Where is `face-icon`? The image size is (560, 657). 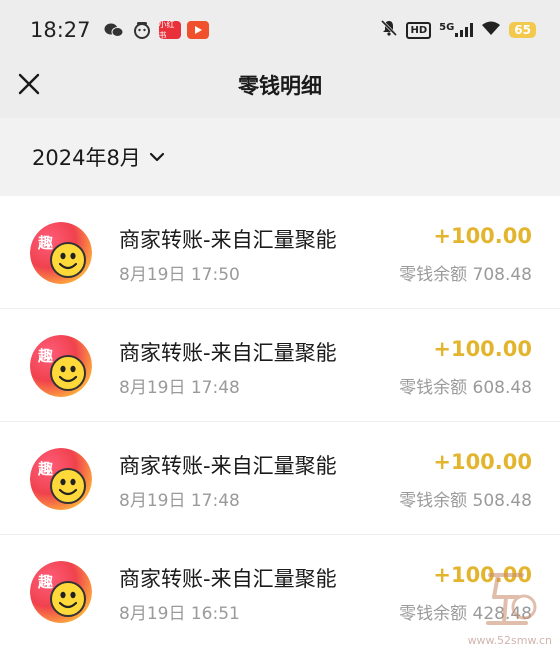 face-icon is located at coordinates (142, 30).